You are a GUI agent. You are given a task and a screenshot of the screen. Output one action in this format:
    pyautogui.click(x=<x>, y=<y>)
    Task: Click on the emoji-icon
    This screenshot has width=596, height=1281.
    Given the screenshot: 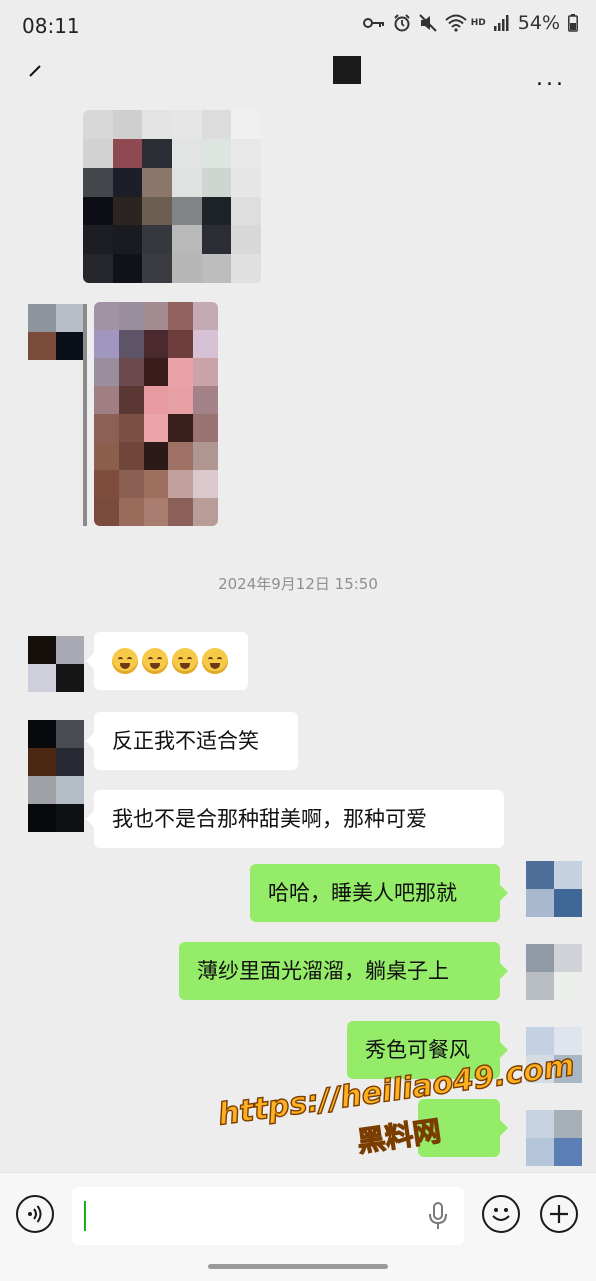 What is the action you would take?
    pyautogui.click(x=501, y=1214)
    